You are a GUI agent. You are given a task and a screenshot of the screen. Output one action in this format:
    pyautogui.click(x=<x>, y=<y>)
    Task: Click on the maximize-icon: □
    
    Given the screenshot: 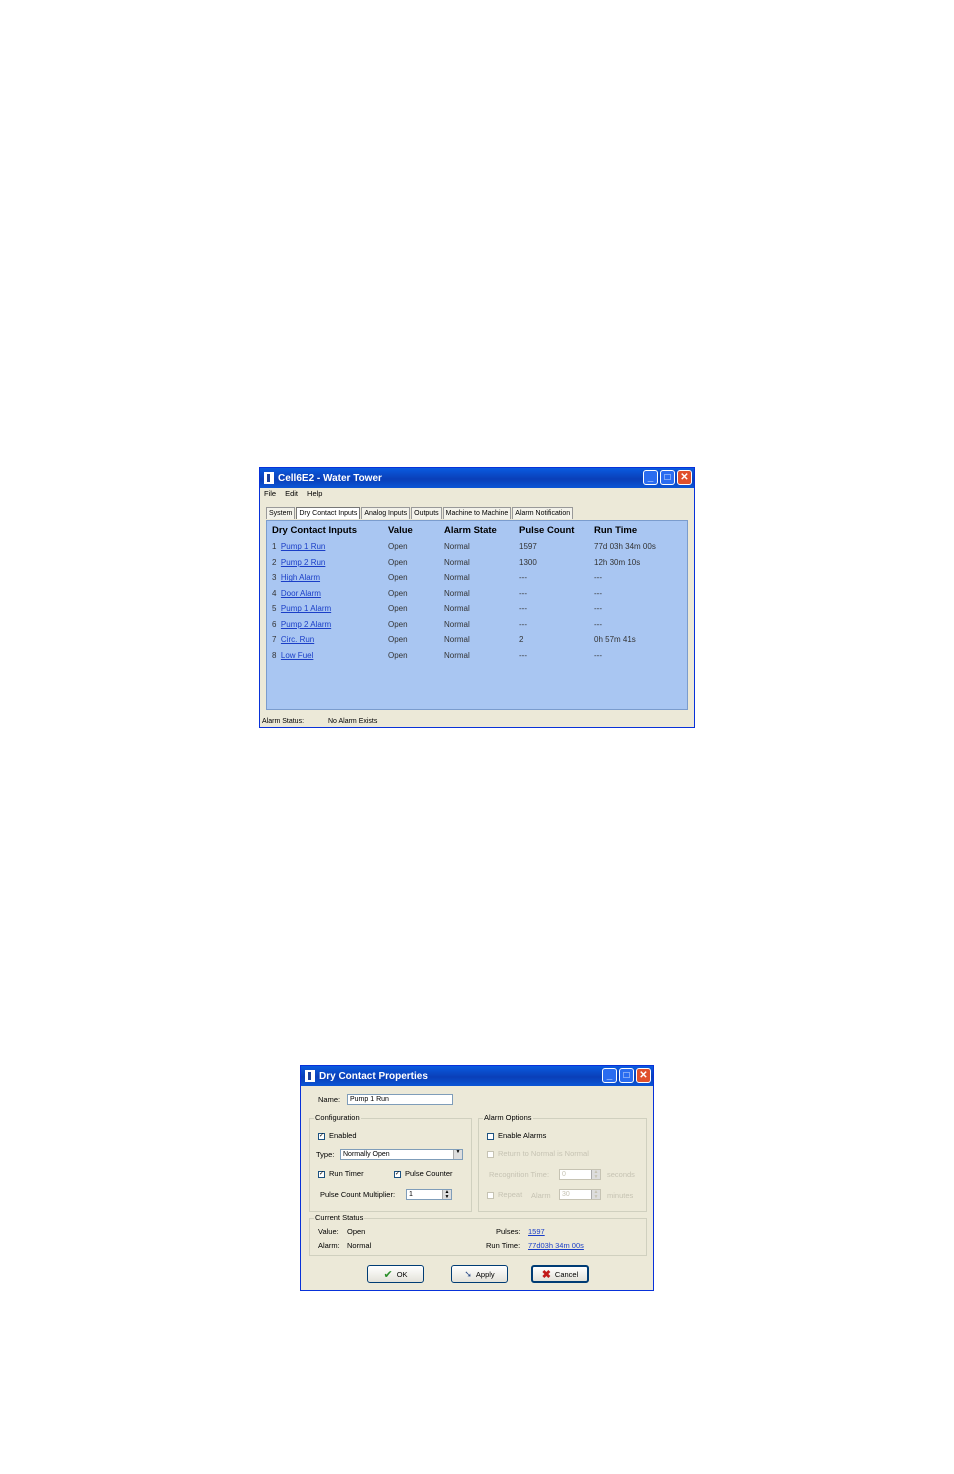 What is the action you would take?
    pyautogui.click(x=667, y=477)
    